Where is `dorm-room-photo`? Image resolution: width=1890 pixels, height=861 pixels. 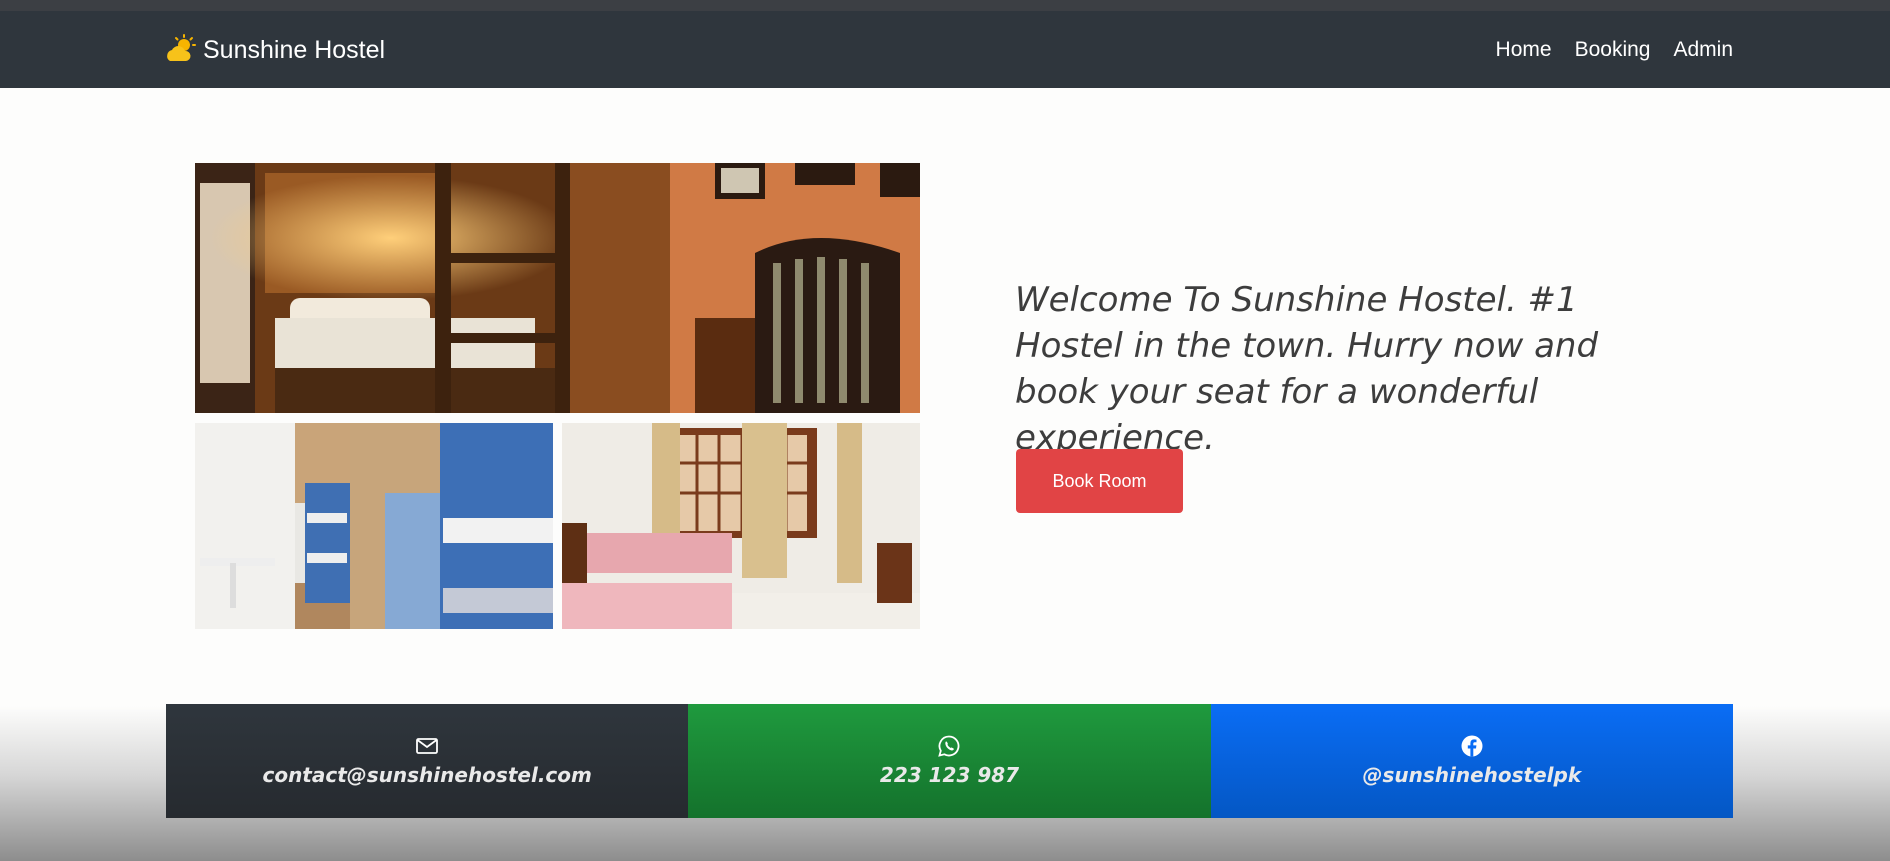
dorm-room-photo is located at coordinates (374, 526).